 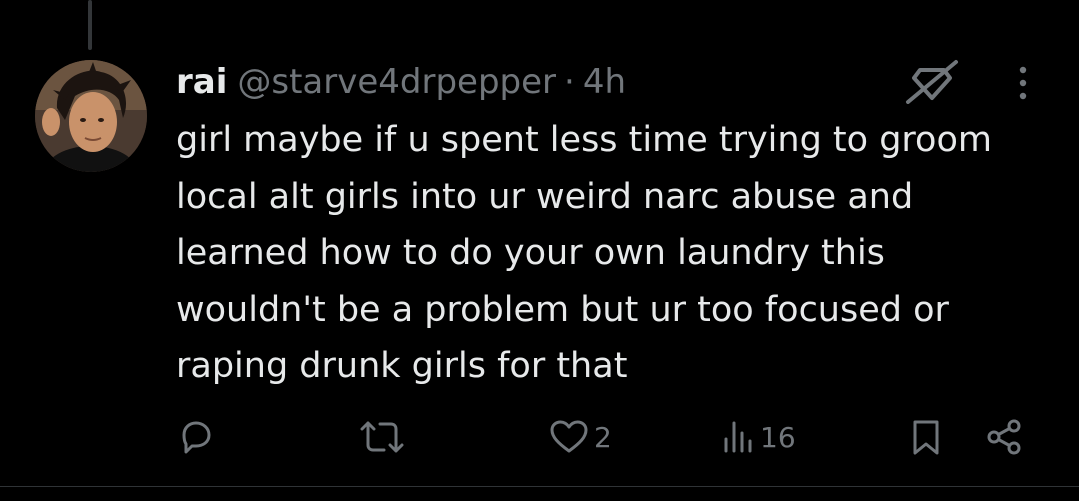 I want to click on avatar-image, so click(x=91, y=116).